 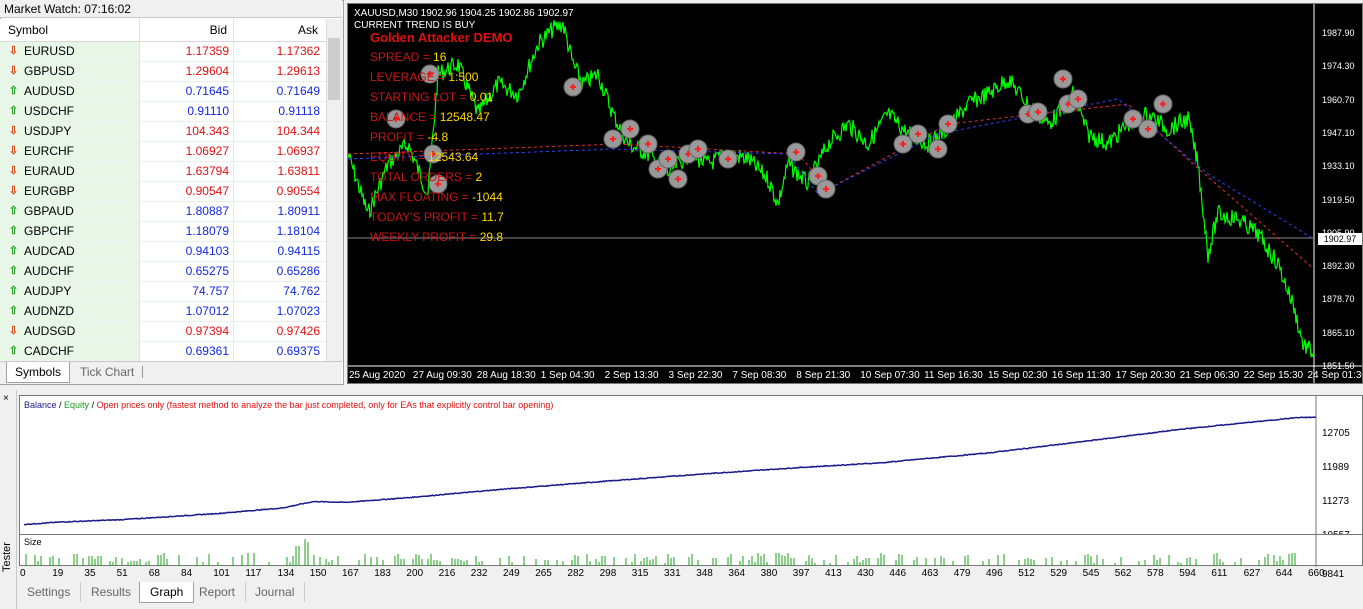 What do you see at coordinates (163, 192) in the screenshot?
I see `symbol-row: ⇩ EURGBP 0.90547 0.90554` at bounding box center [163, 192].